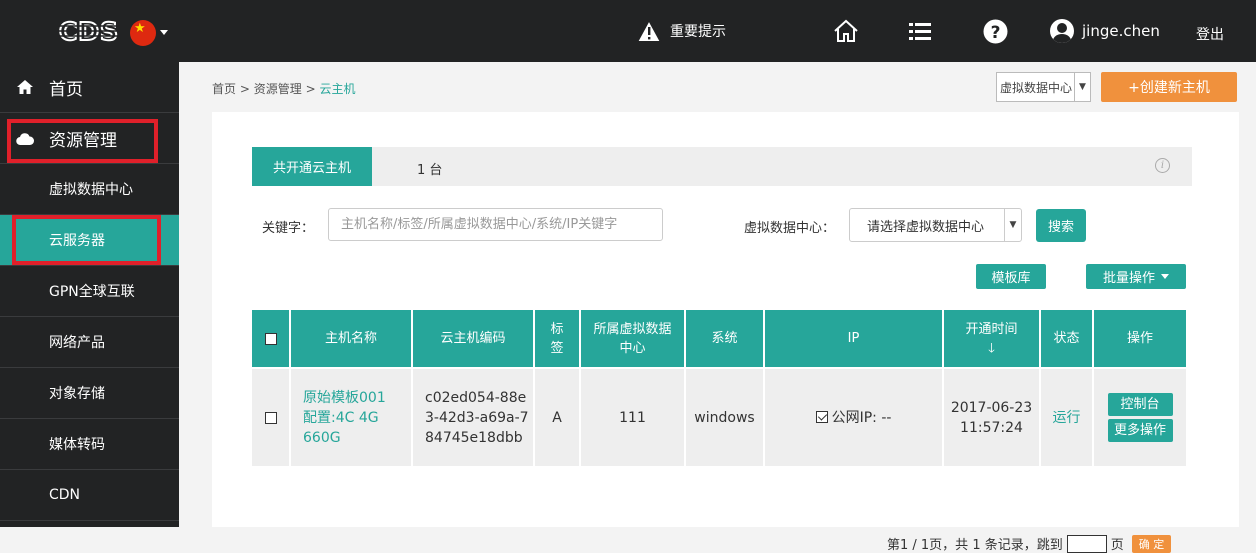 Image resolution: width=1256 pixels, height=553 pixels. Describe the element at coordinates (1210, 34) in the screenshot. I see `logout-link: 登出` at that location.